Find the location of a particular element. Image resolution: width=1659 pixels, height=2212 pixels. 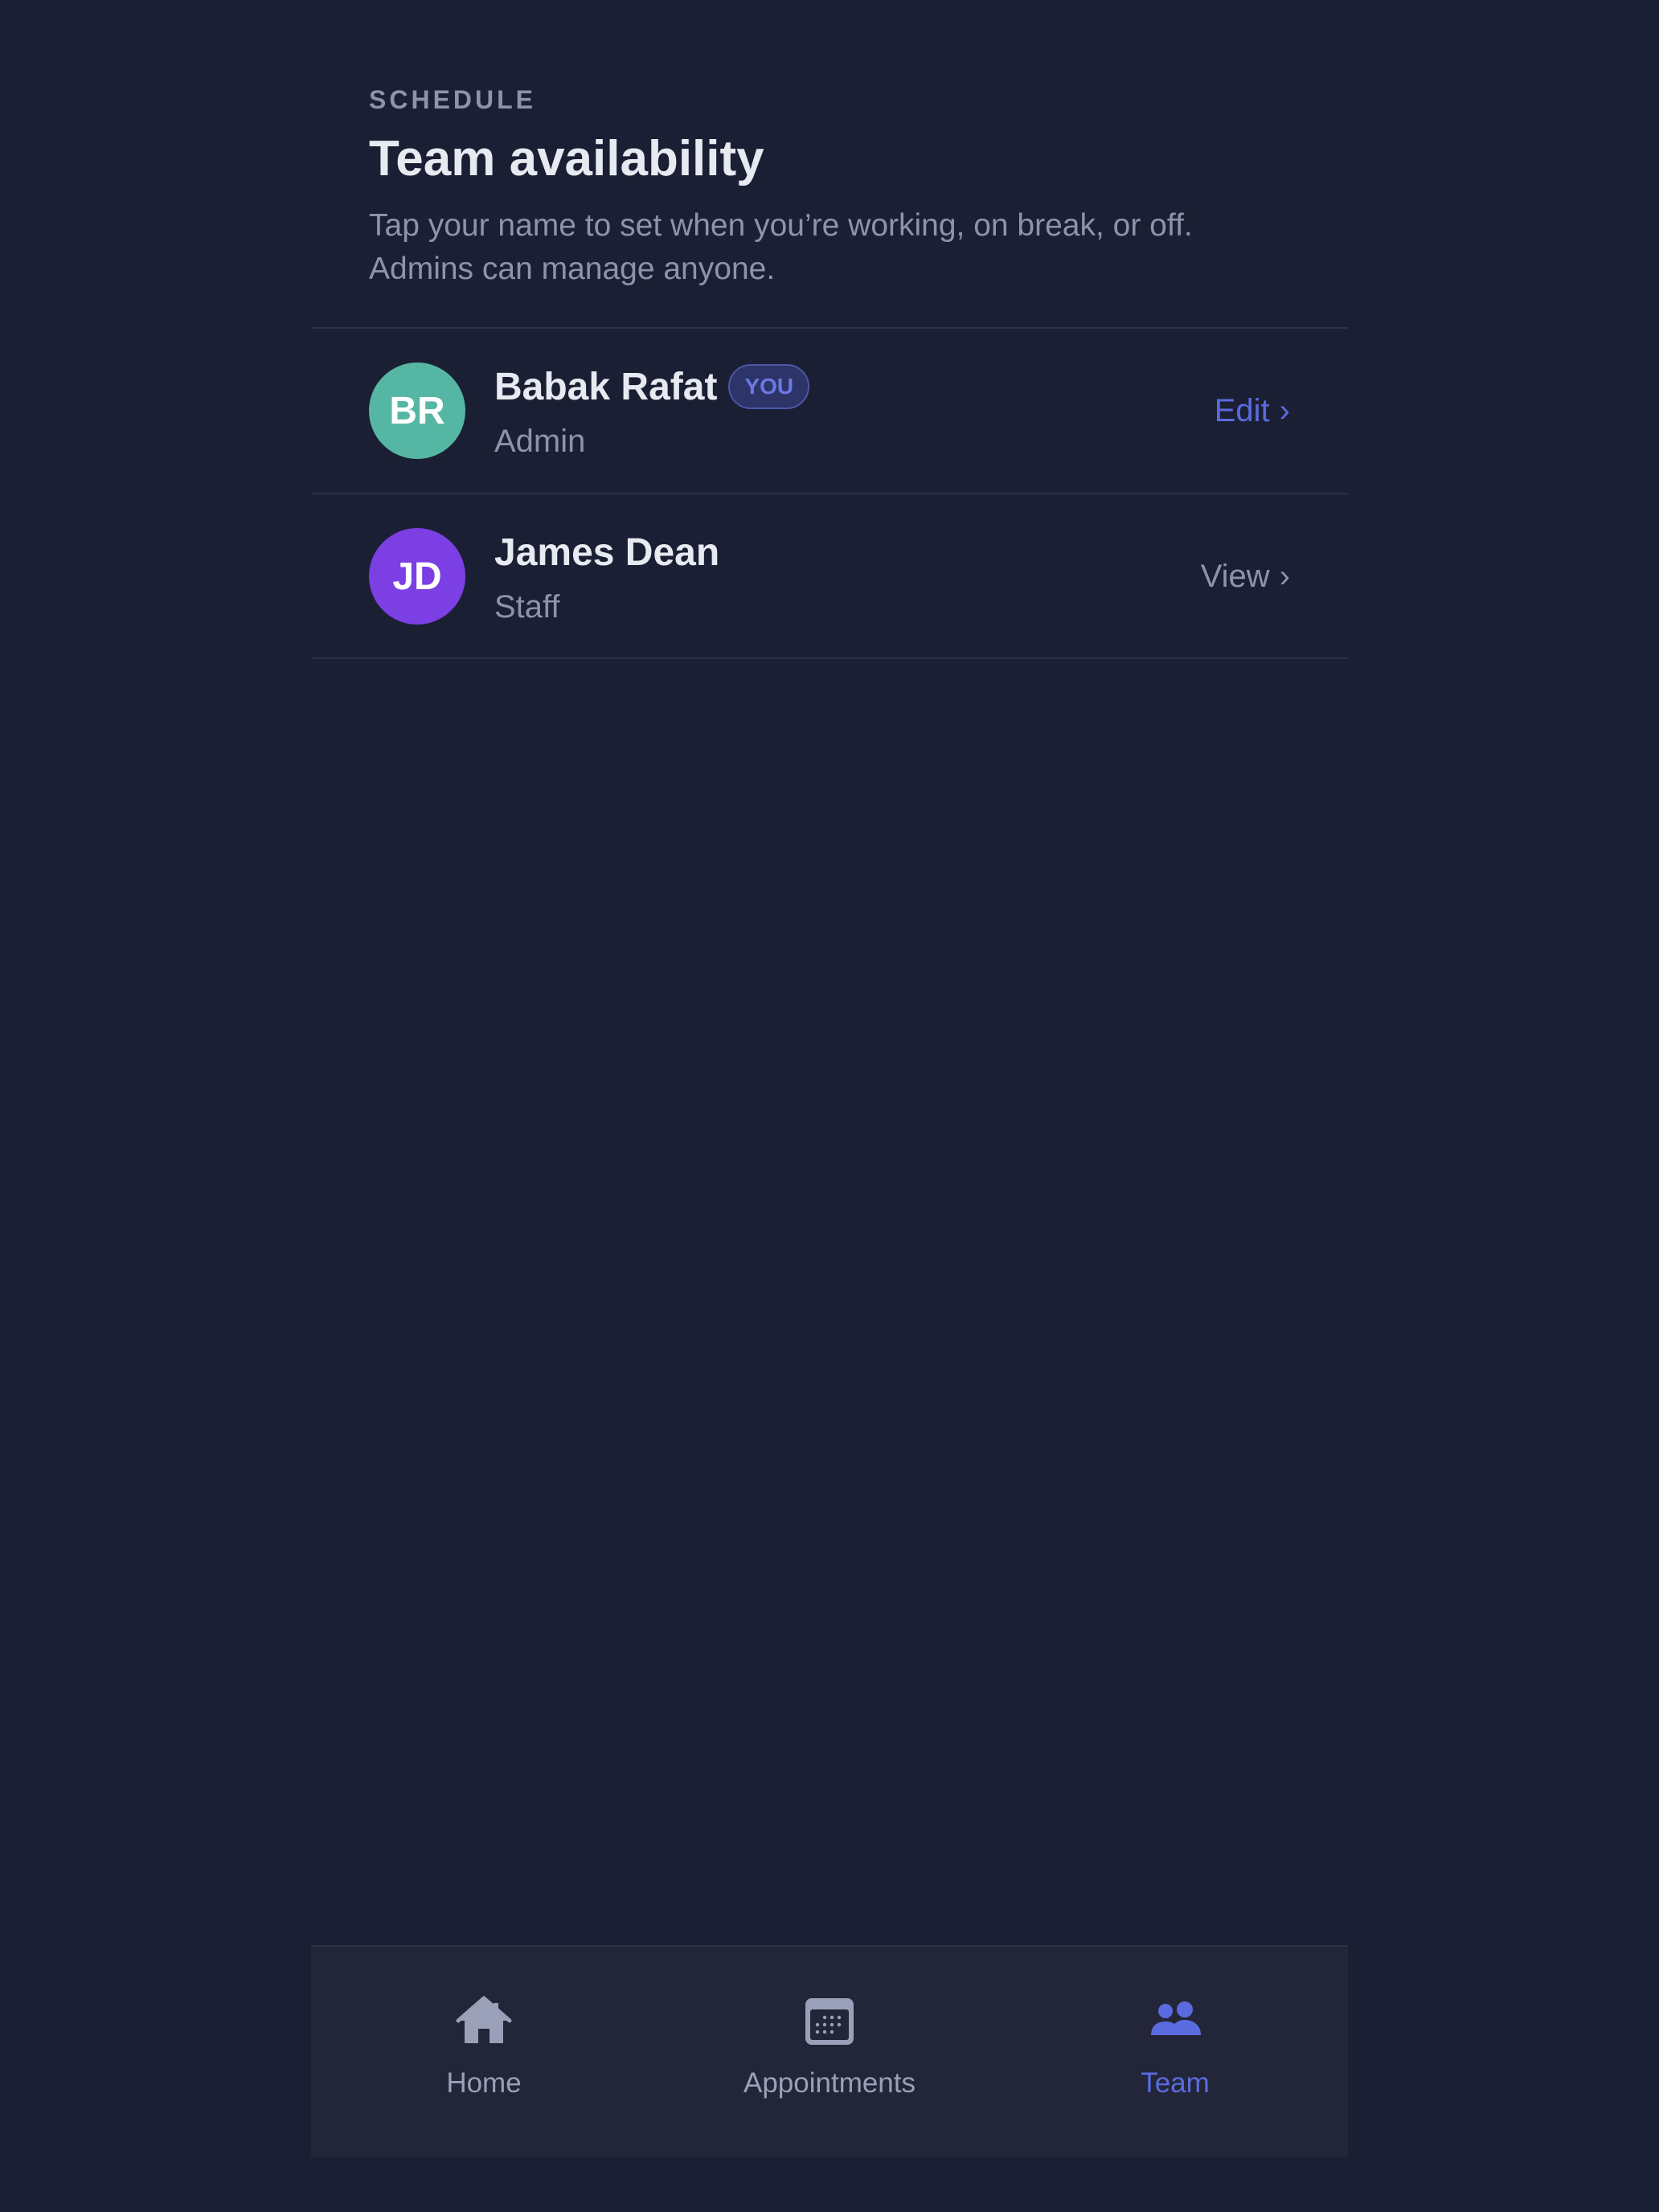

edit-button: Edit › is located at coordinates (1252, 411).